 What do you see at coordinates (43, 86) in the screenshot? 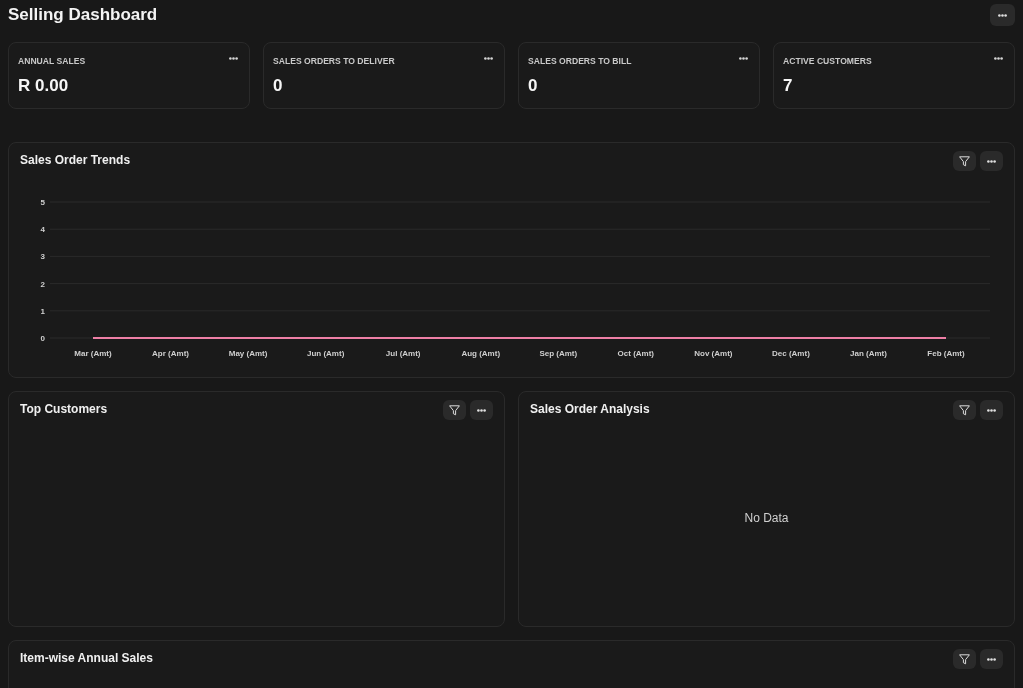
I see `card-value: R 0.00` at bounding box center [43, 86].